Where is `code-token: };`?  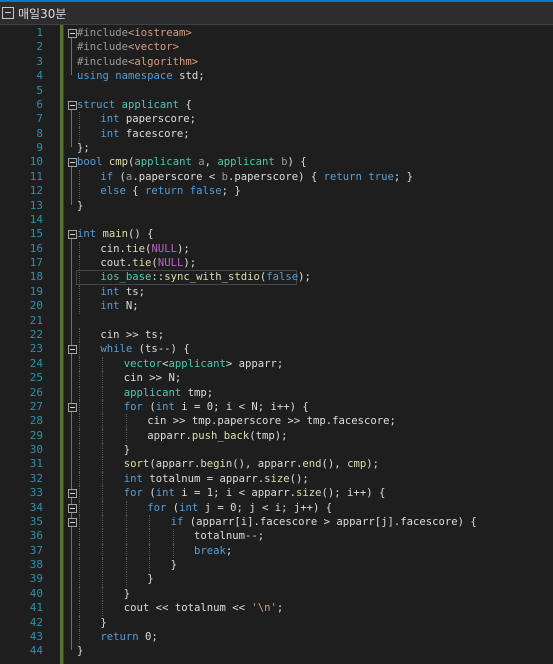
code-token: }; is located at coordinates (83, 148).